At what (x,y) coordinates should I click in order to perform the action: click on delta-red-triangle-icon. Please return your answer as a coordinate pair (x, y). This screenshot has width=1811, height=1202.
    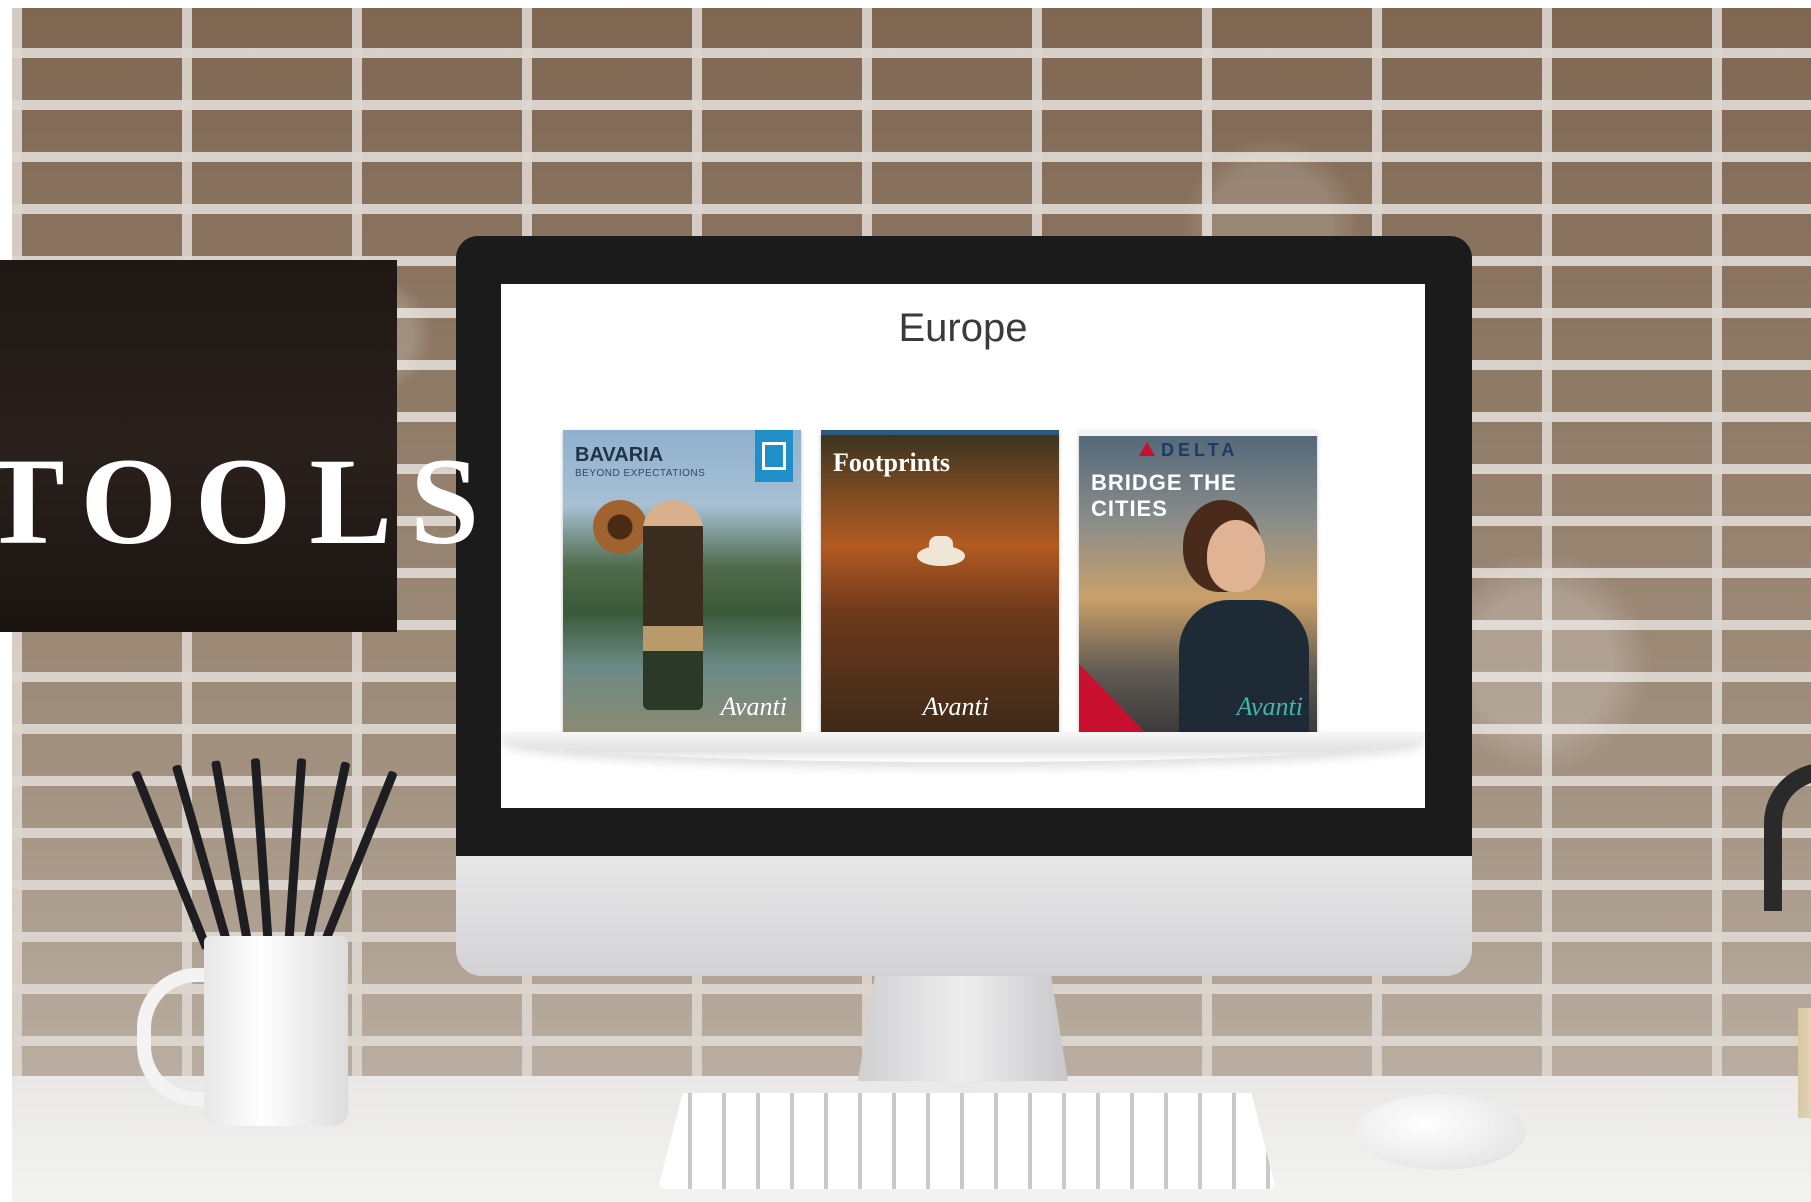
    Looking at the image, I should click on (1113, 699).